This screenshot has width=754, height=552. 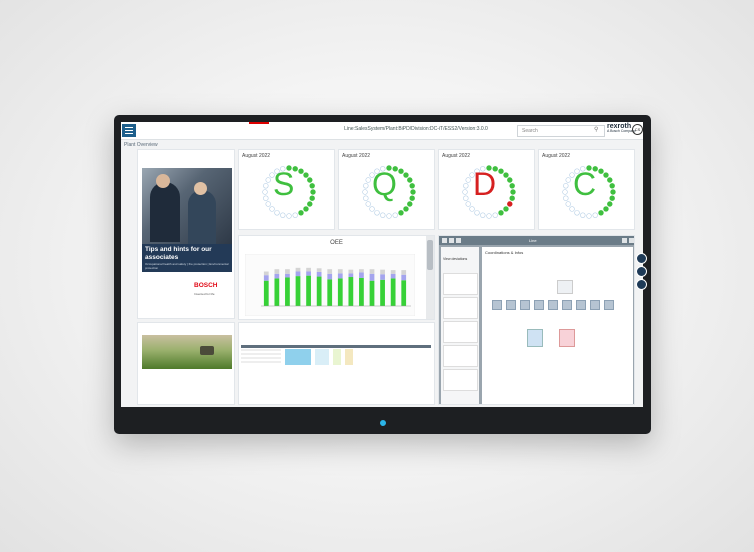 I want to click on monitor-power-led, so click(x=383, y=423).